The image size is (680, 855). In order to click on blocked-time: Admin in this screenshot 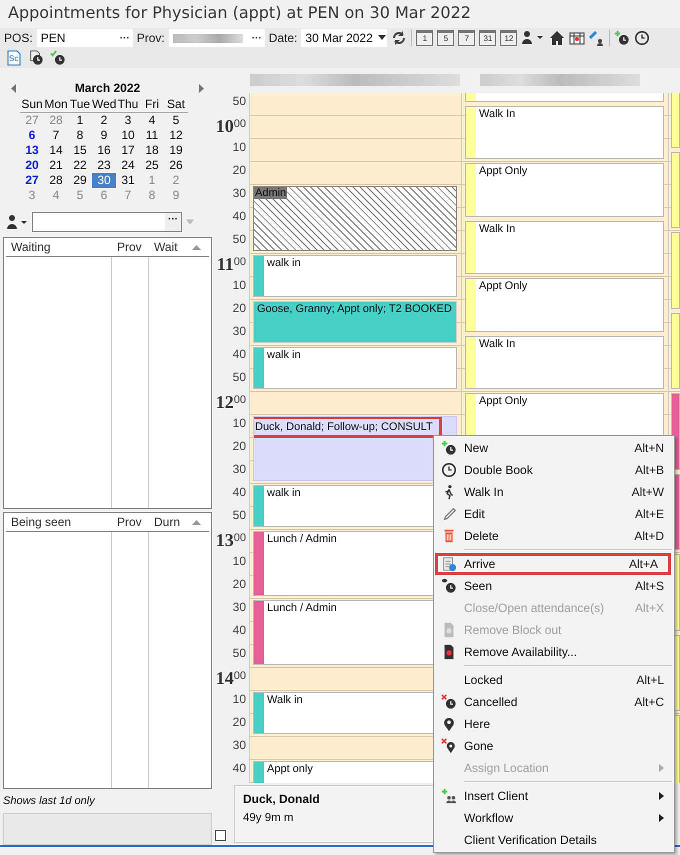, I will do `click(355, 218)`.